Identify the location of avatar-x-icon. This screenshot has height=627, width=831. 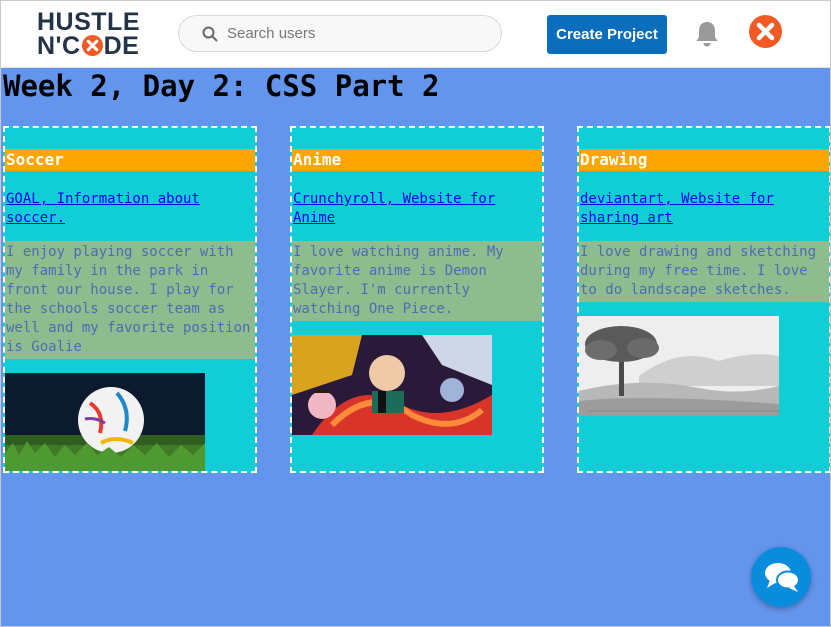
(765, 31).